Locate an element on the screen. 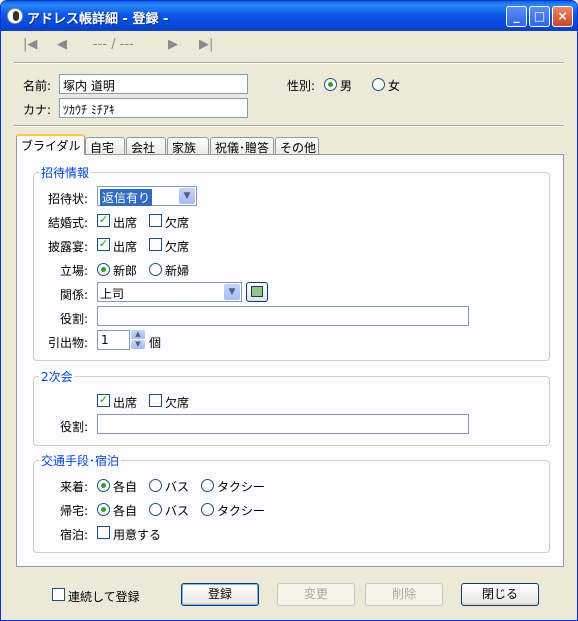 Image resolution: width=578 pixels, height=621 pixels. tab-home: 自宅 is located at coordinates (105, 146).